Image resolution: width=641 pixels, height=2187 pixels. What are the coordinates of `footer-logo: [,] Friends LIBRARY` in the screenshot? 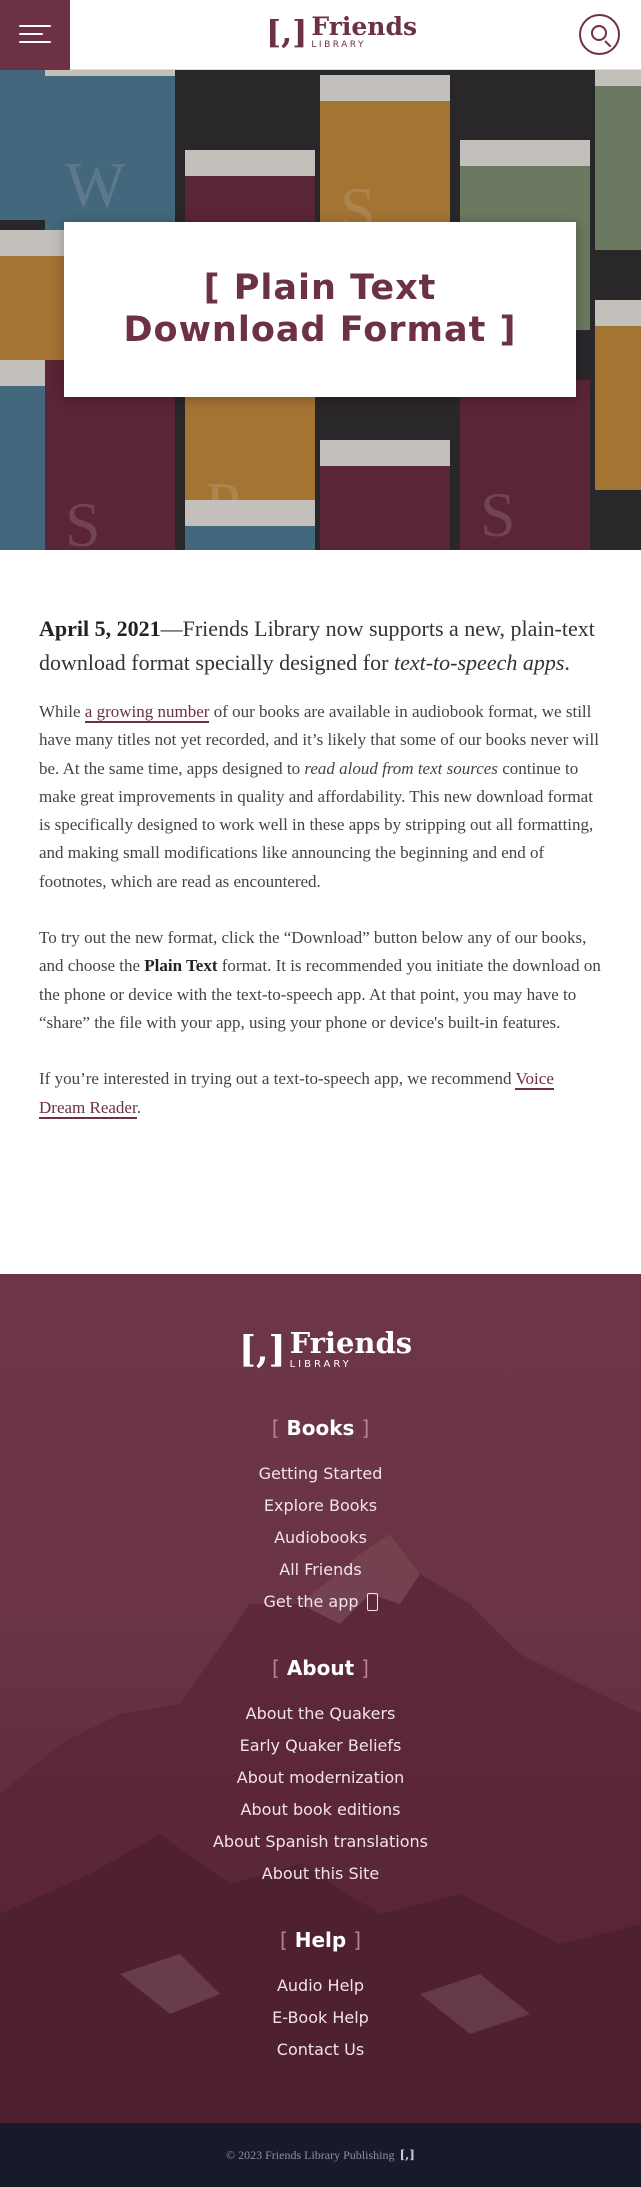 It's located at (325, 1349).